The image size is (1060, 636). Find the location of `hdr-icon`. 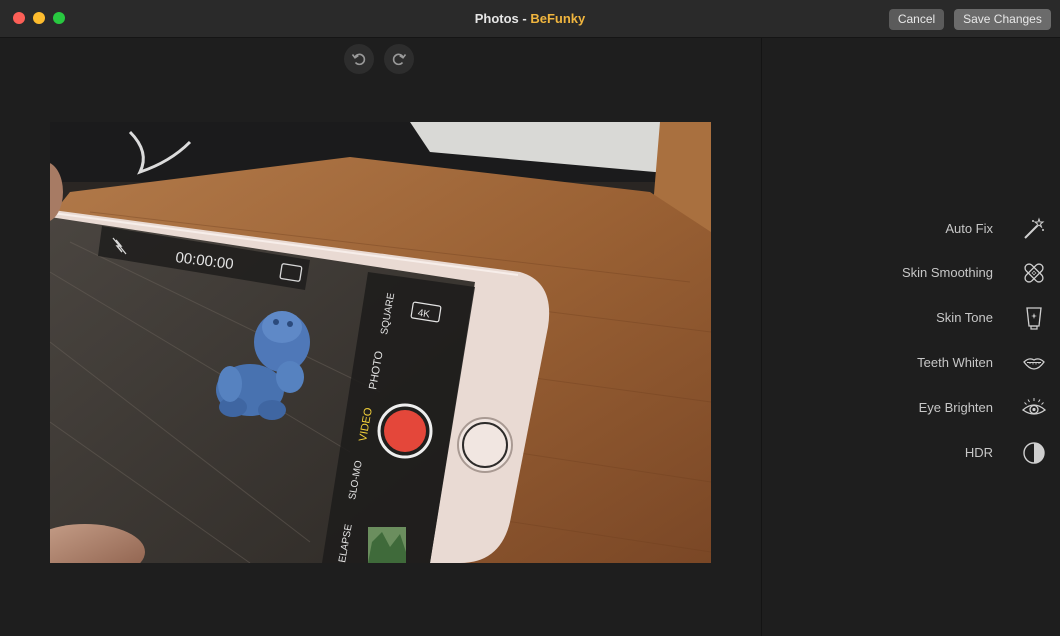

hdr-icon is located at coordinates (1034, 453).